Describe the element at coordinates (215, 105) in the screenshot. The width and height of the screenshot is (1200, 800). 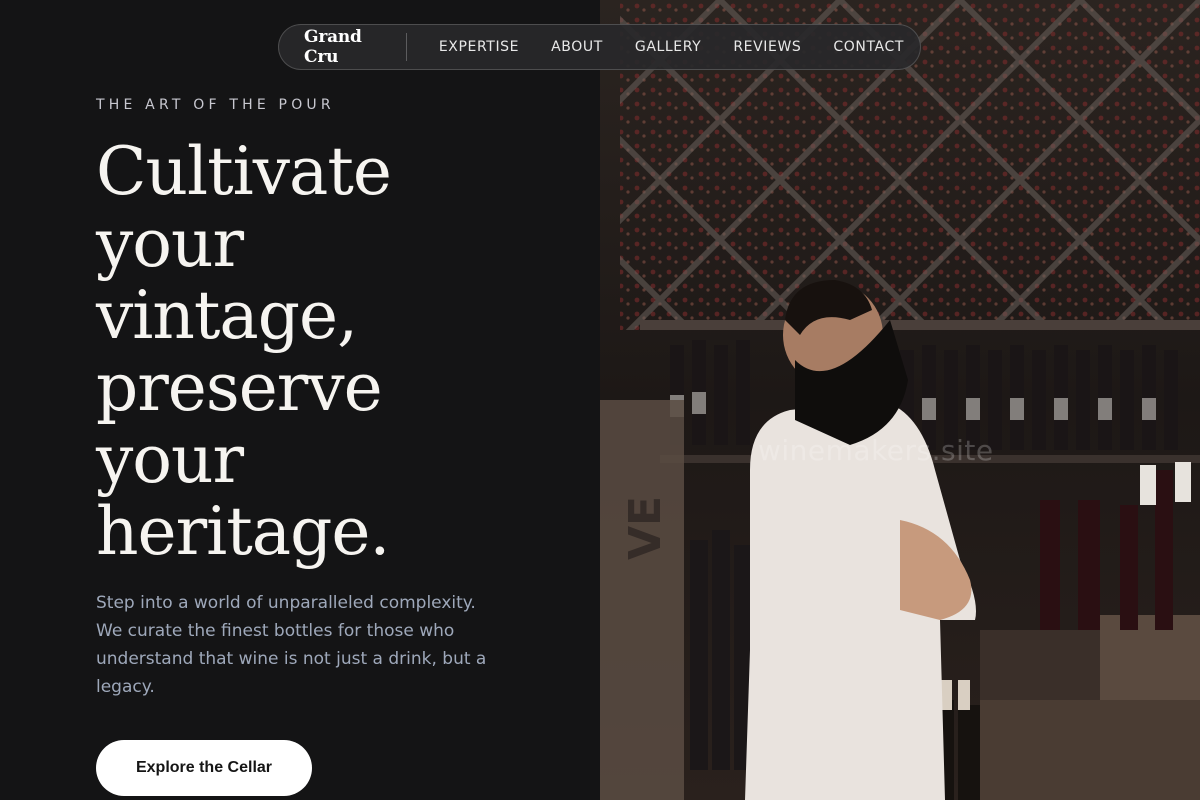
I see `hero-eyebrow: THE ART OF THE POUR` at that location.